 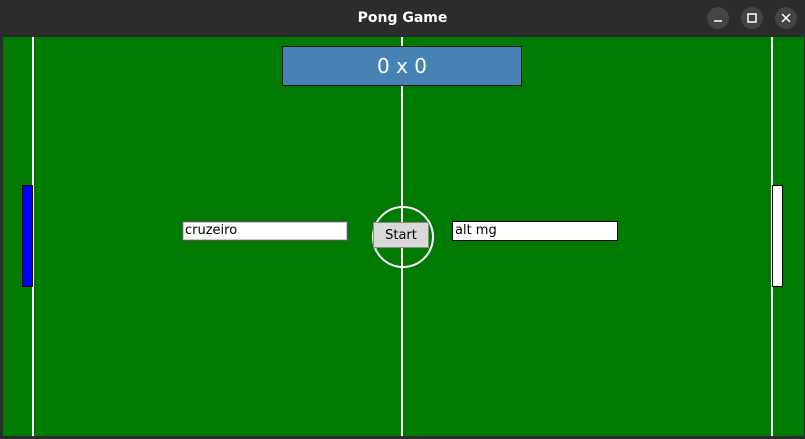 What do you see at coordinates (27, 236) in the screenshot?
I see `left-paddle` at bounding box center [27, 236].